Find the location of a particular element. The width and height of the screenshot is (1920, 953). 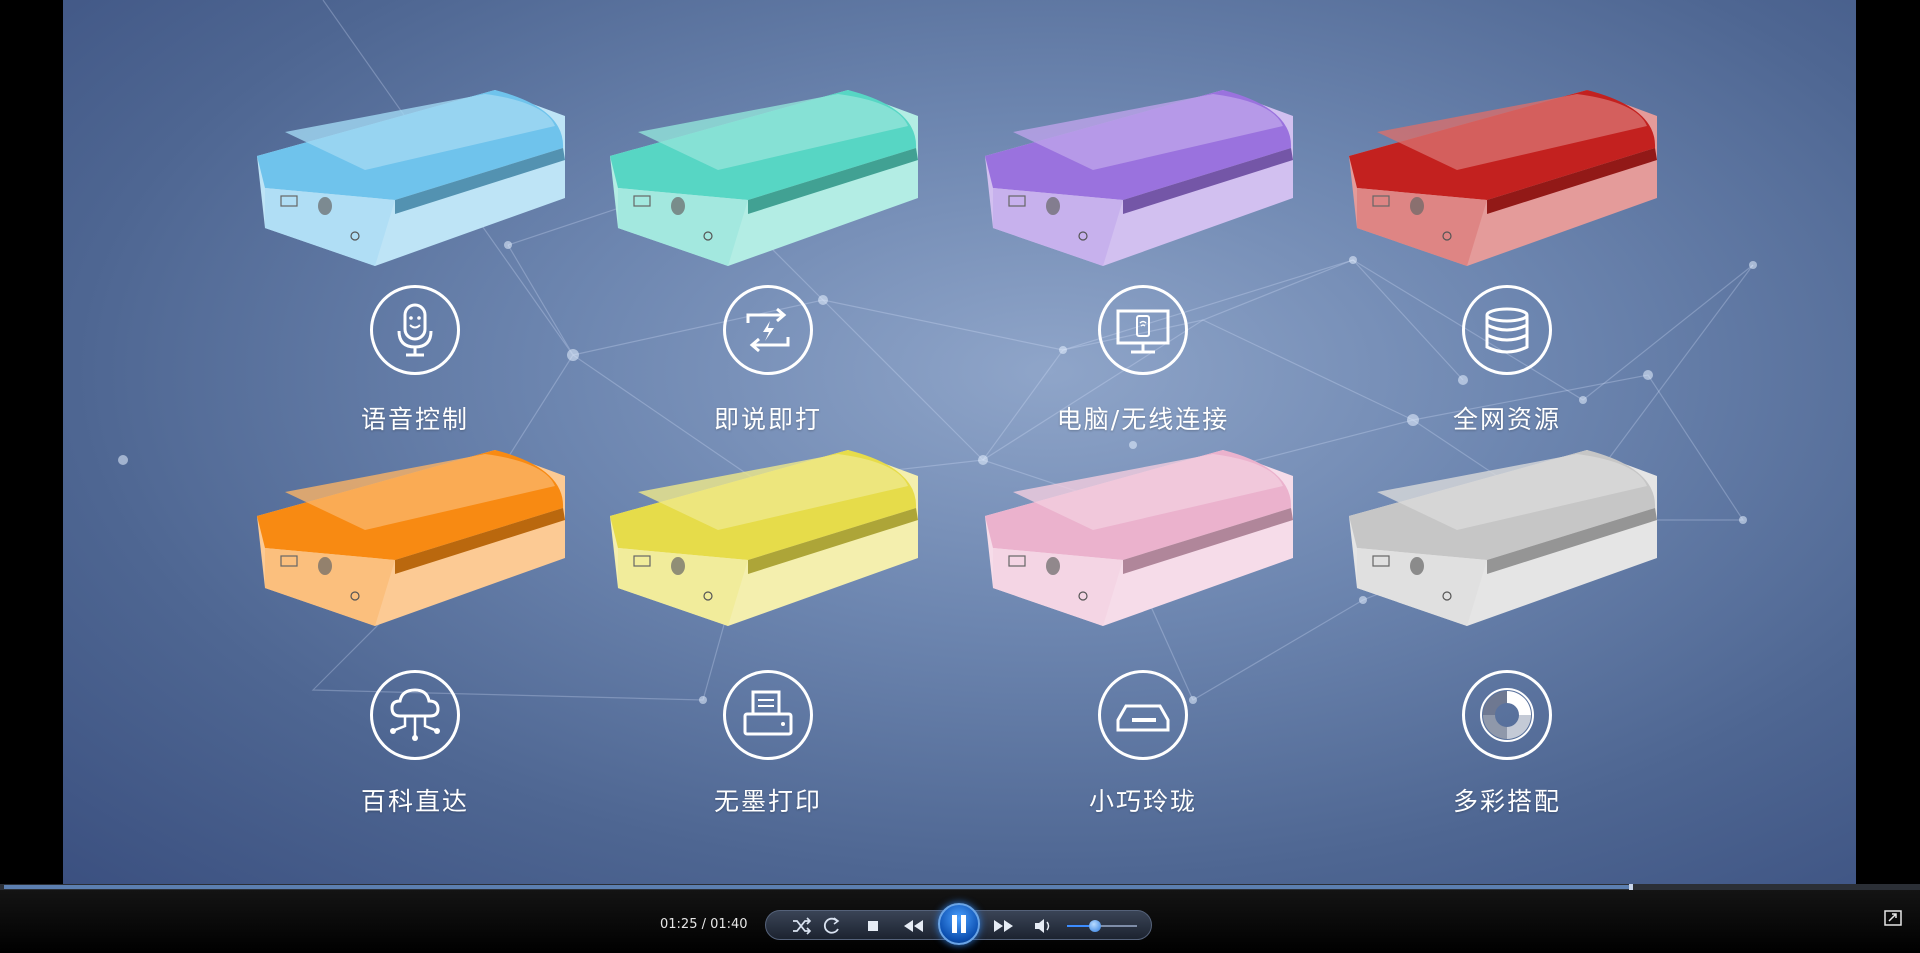

feature-label: 全网资源 is located at coordinates (1506, 419).